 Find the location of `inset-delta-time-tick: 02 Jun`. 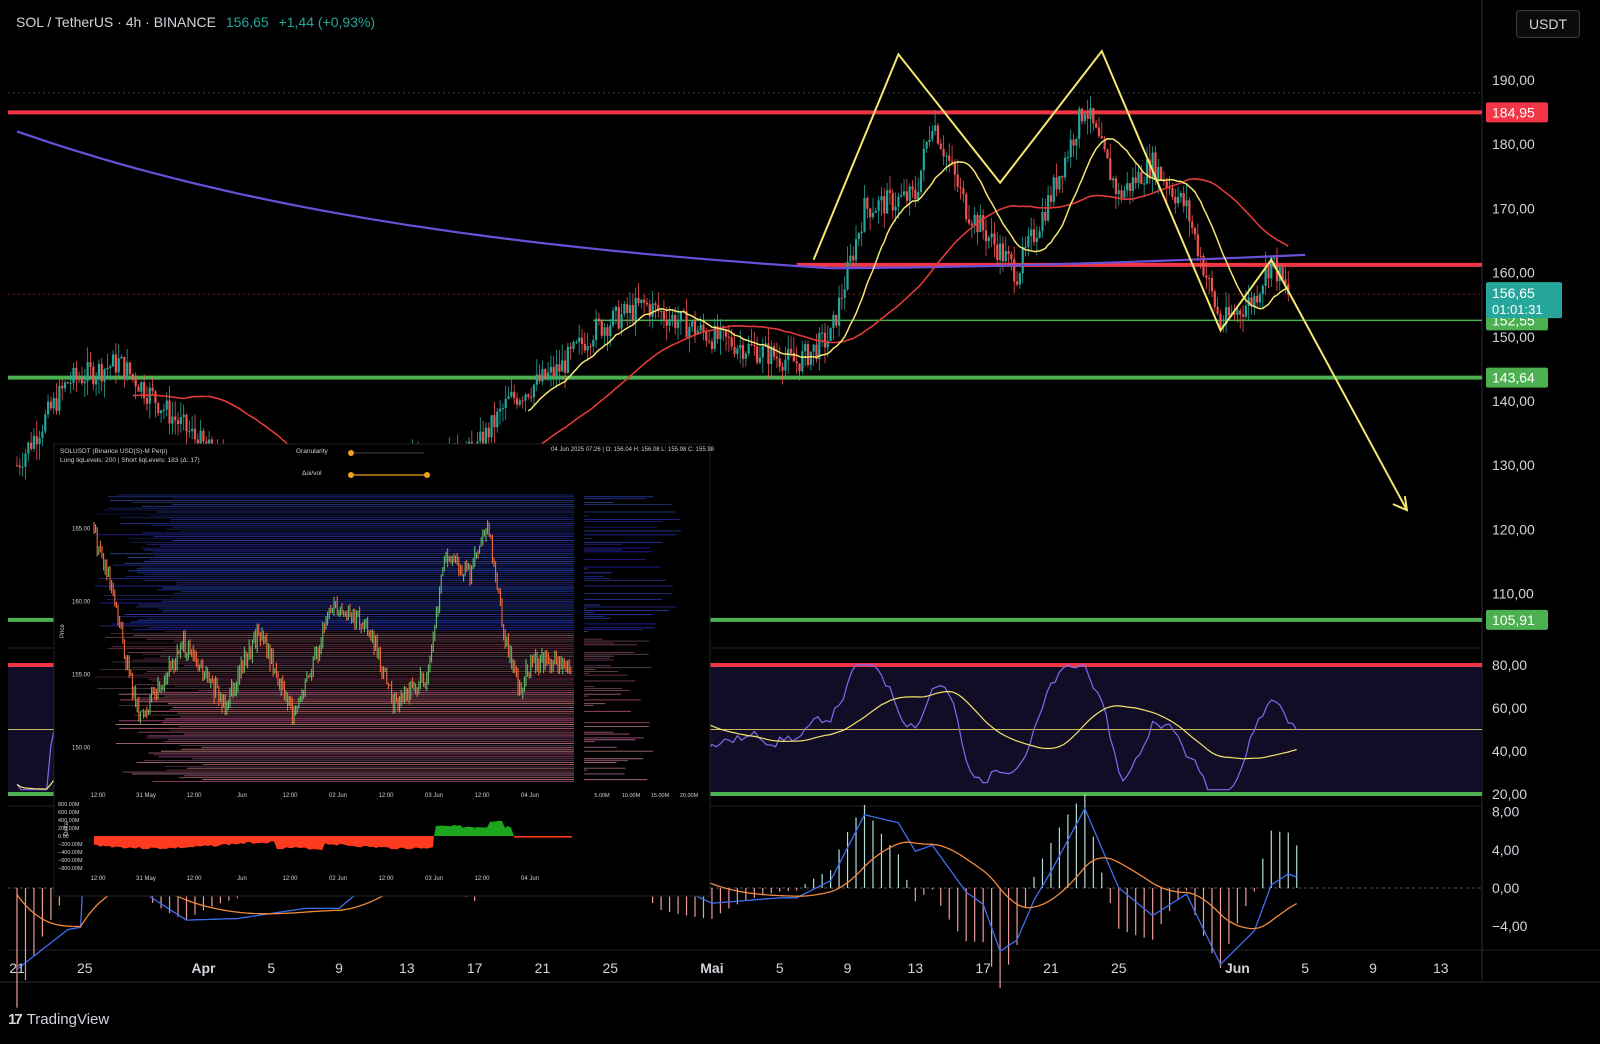

inset-delta-time-tick: 02 Jun is located at coordinates (338, 879).